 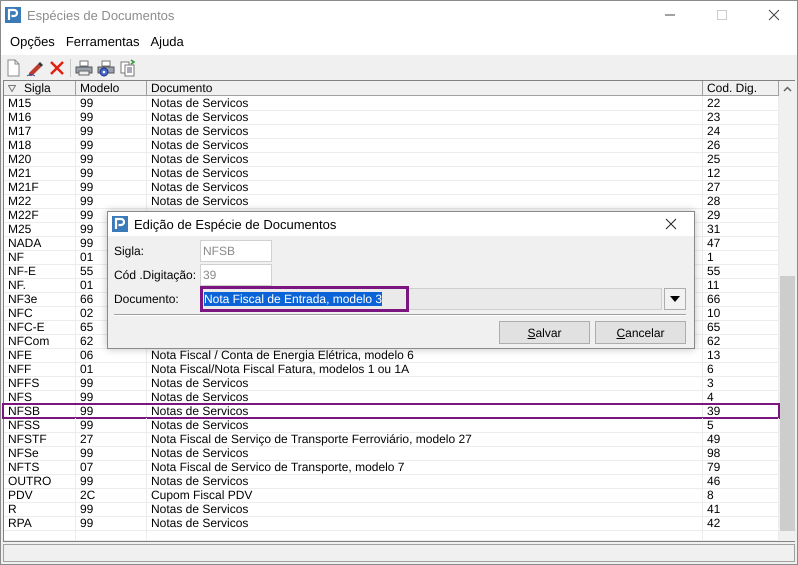 I want to click on table-cell: Cupom Fiscal PDV, so click(x=425, y=495).